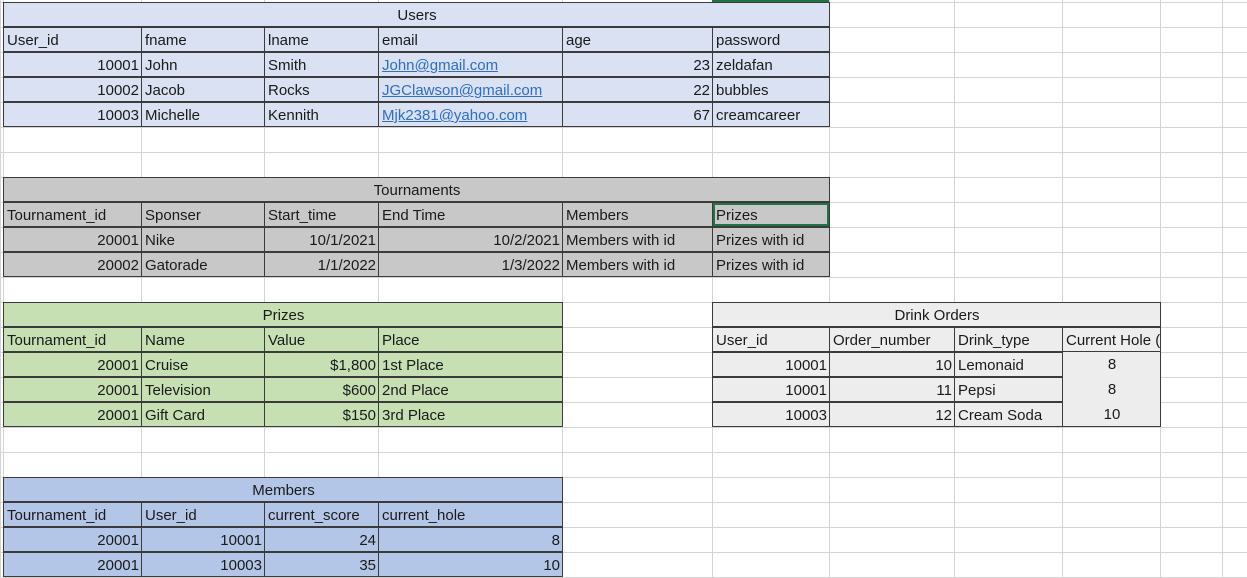  Describe the element at coordinates (416, 14) in the screenshot. I see `users-title: Users` at that location.